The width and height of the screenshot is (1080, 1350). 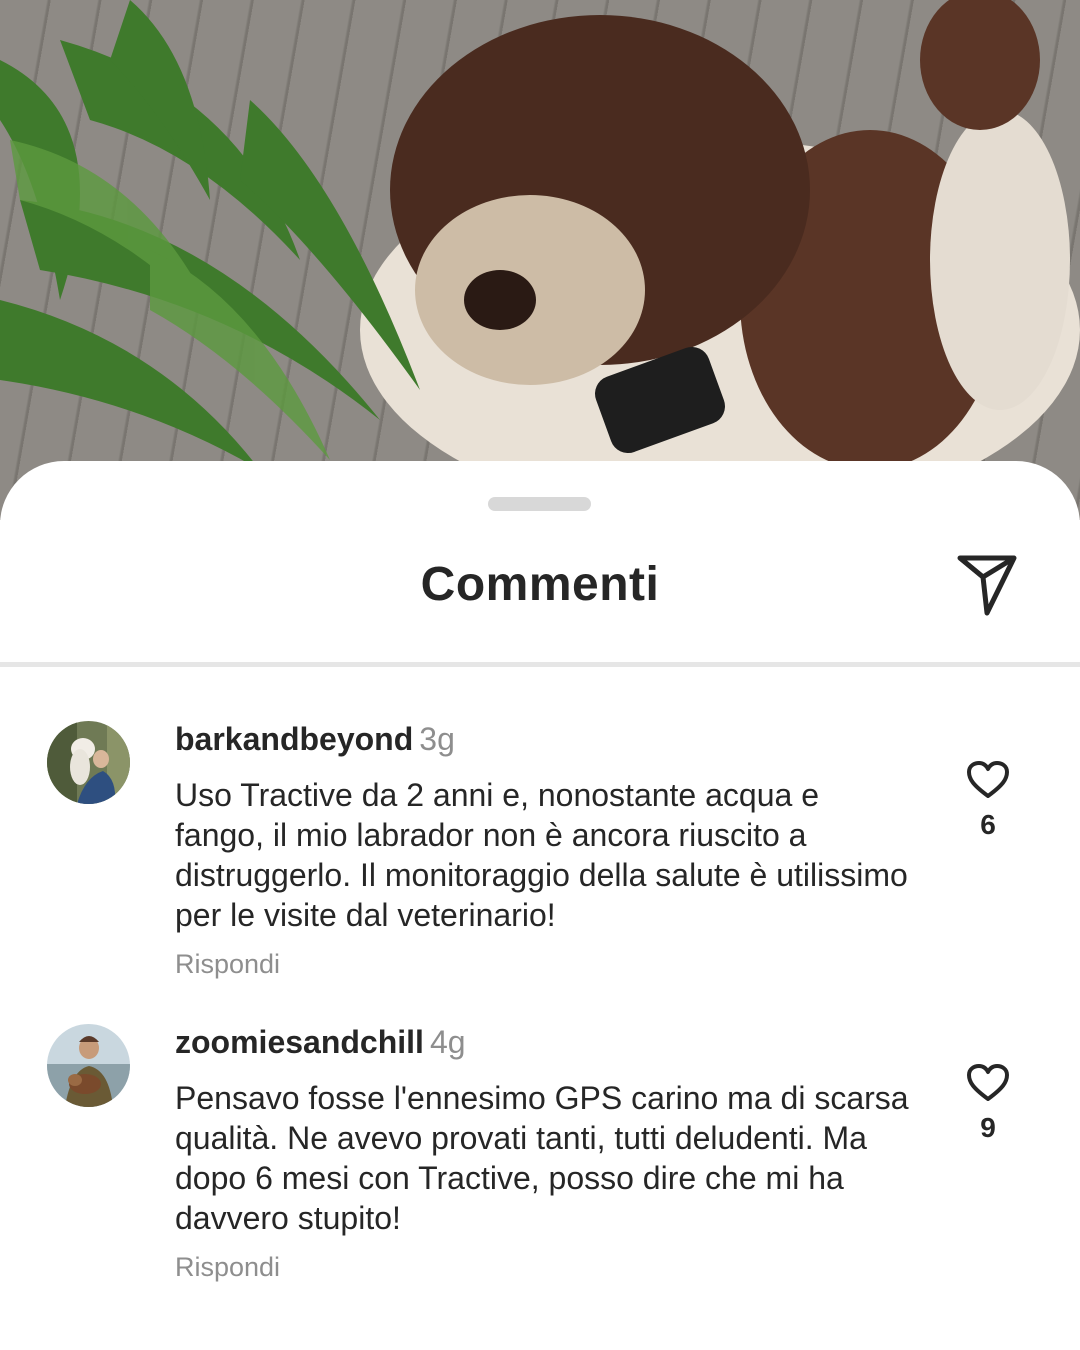 What do you see at coordinates (447, 1042) in the screenshot?
I see `comment-timestamp: 4g` at bounding box center [447, 1042].